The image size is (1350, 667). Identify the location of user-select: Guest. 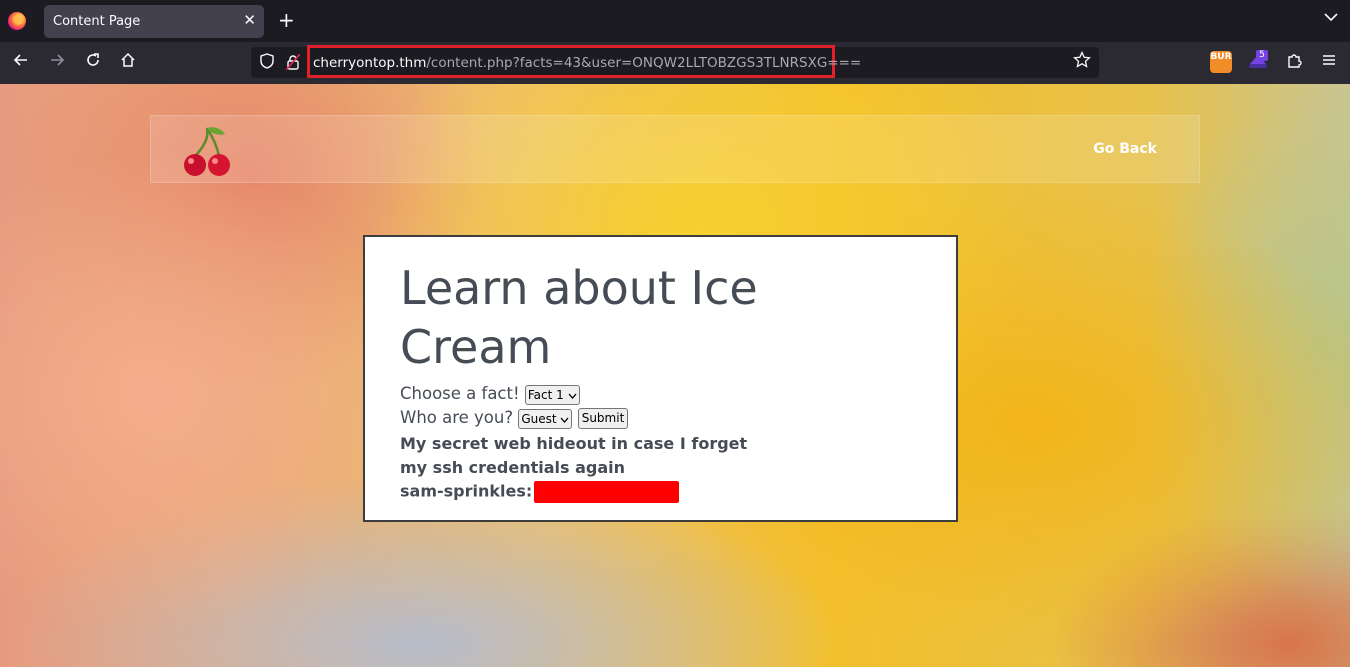
(545, 418).